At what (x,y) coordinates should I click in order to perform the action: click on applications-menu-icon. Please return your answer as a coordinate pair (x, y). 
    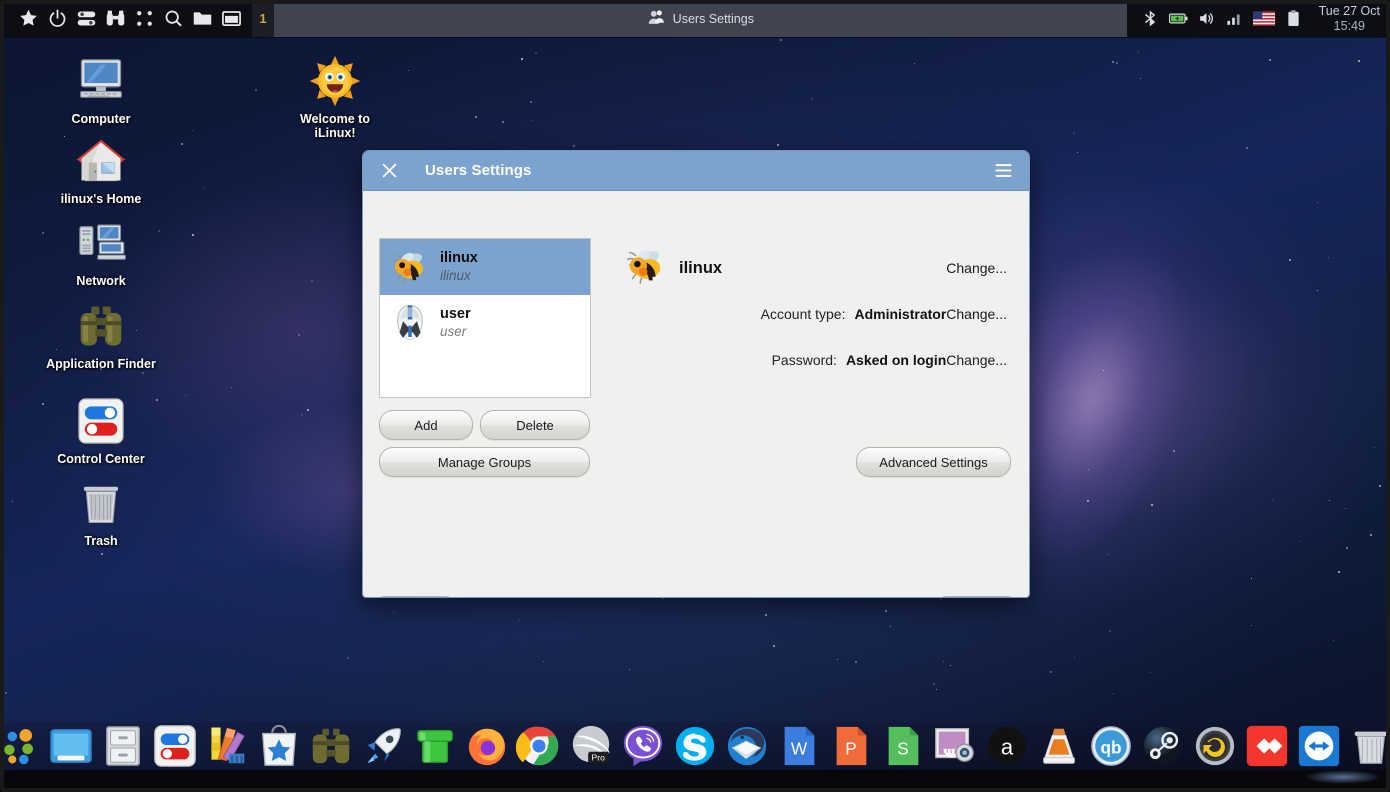
    Looking at the image, I should click on (28, 18).